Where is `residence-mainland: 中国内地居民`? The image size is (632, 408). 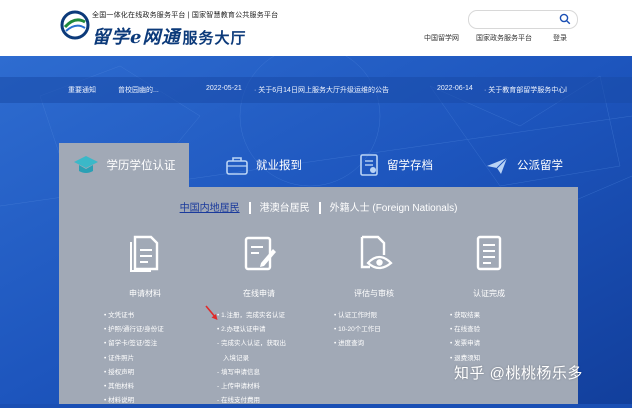
residence-mainland: 中国内地居民 is located at coordinates (210, 206).